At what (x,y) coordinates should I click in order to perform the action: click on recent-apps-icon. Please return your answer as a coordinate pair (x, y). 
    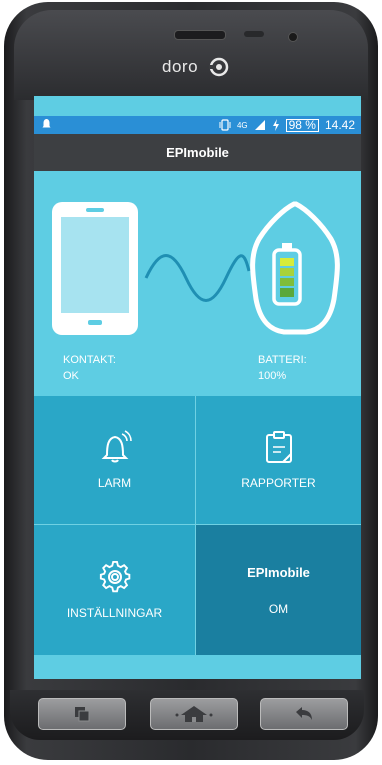
    Looking at the image, I should click on (82, 714).